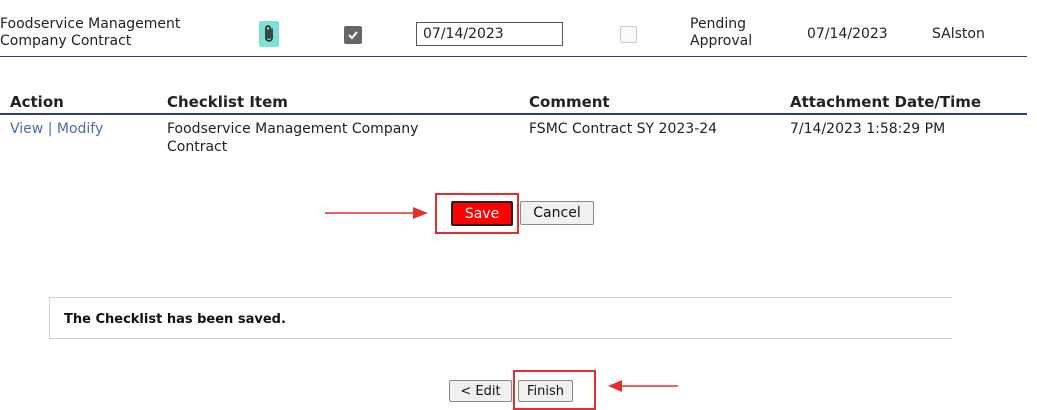 This screenshot has width=1037, height=410. Describe the element at coordinates (513, 56) in the screenshot. I see `row-divider` at that location.